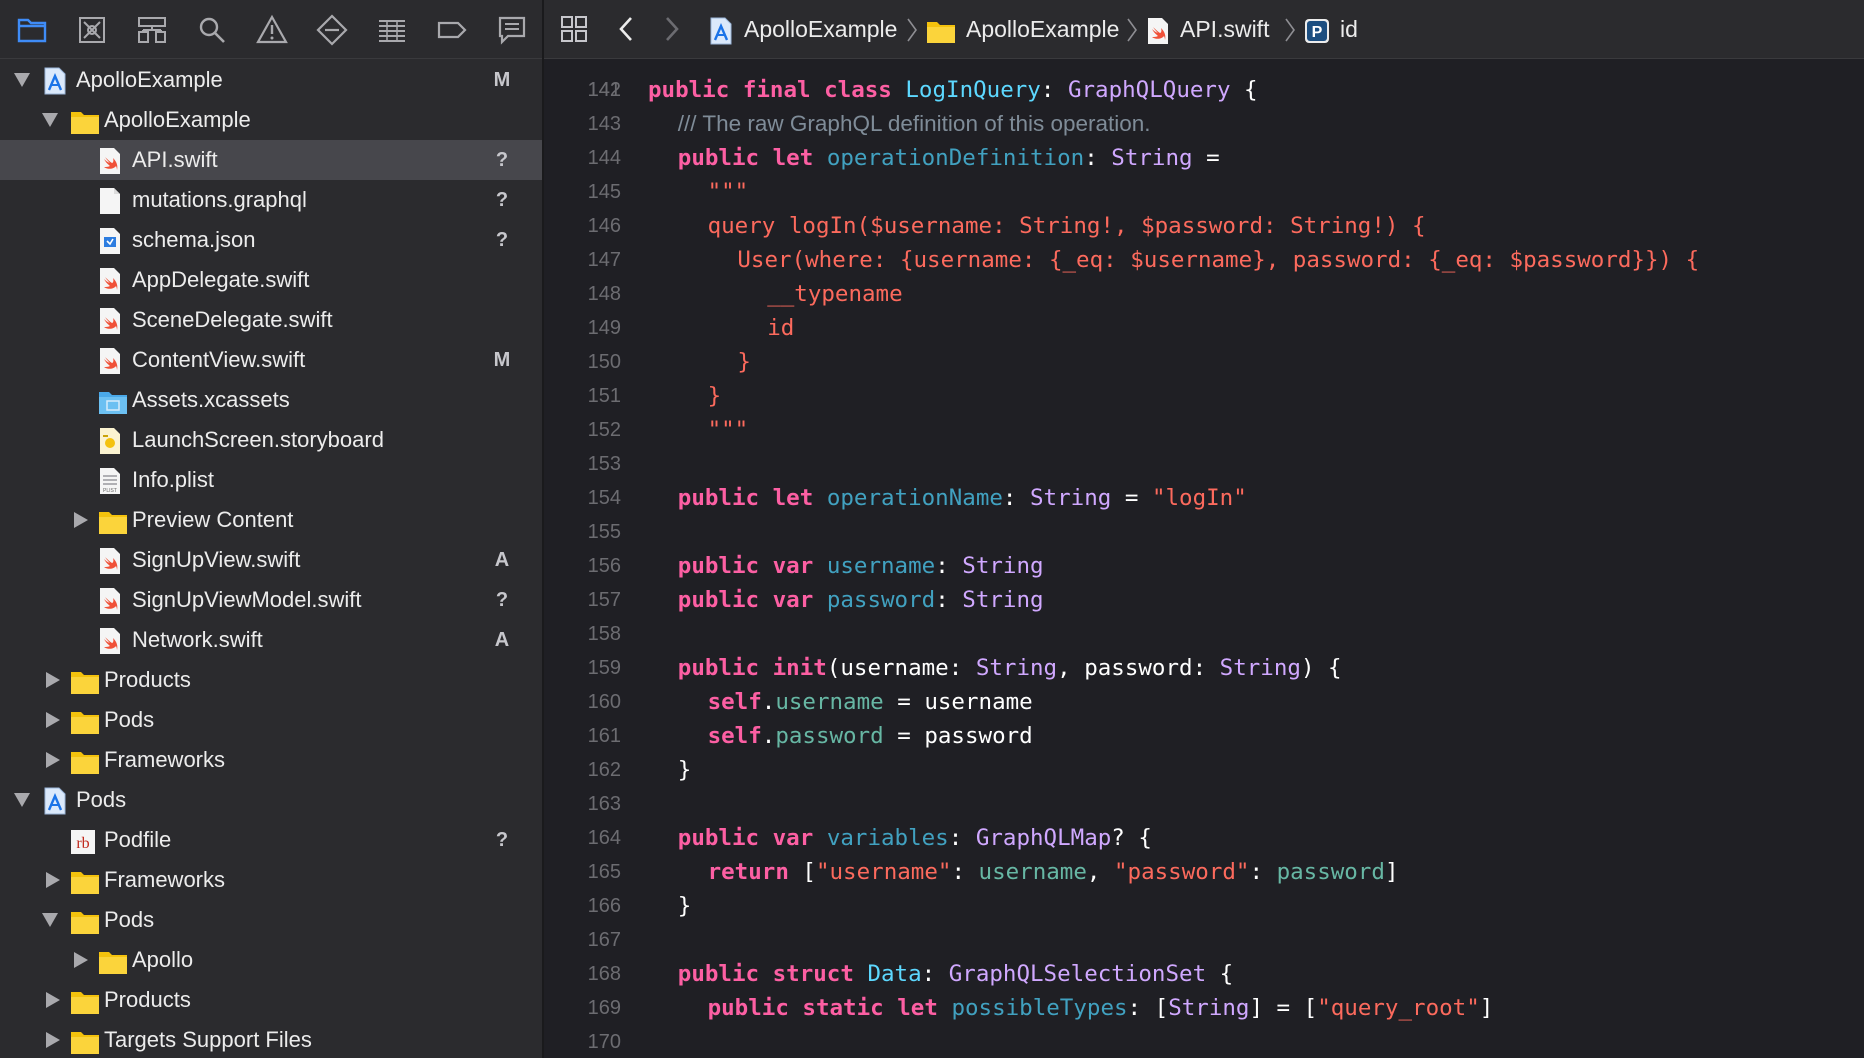 This screenshot has width=1864, height=1058. I want to click on navigator-tab-reports, so click(512, 30).